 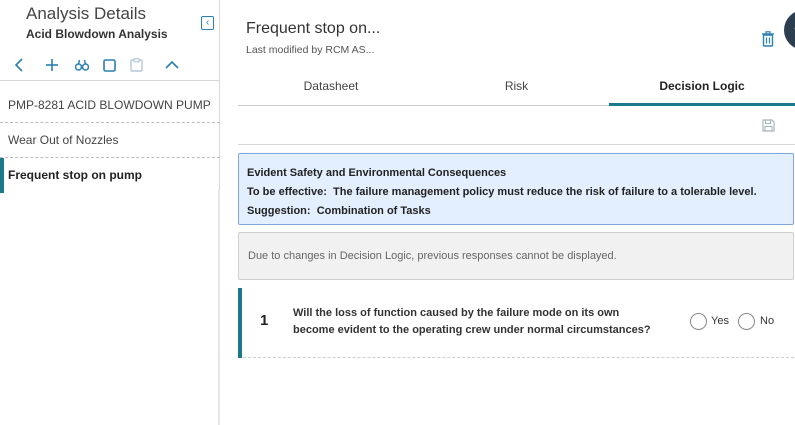 I want to click on sidebar-subtitle: Acid Blowdown Analysis, so click(x=97, y=34).